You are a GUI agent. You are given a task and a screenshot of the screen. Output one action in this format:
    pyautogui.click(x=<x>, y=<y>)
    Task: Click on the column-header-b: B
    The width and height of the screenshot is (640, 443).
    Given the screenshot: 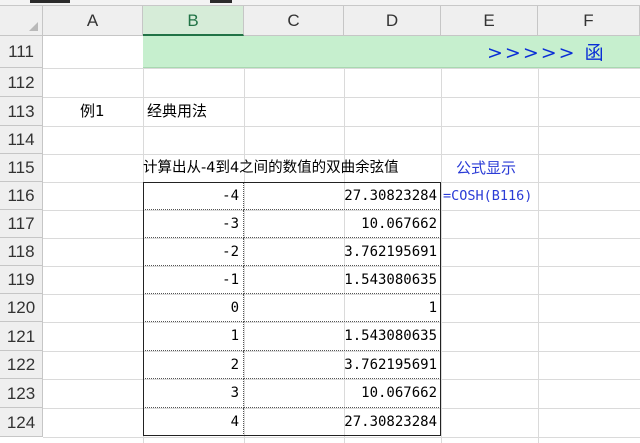 What is the action you would take?
    pyautogui.click(x=193, y=21)
    